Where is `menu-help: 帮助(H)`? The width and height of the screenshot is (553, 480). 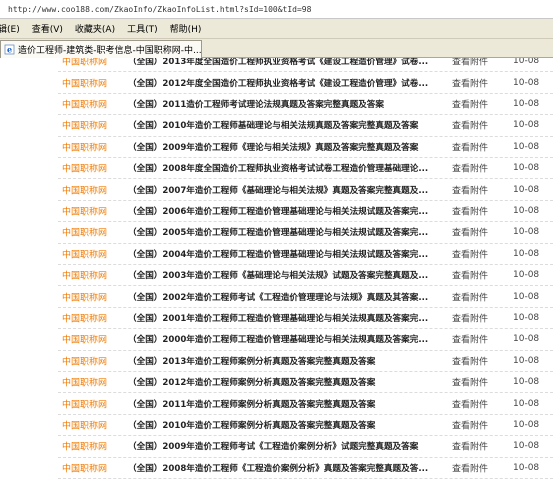 menu-help: 帮助(H) is located at coordinates (186, 28).